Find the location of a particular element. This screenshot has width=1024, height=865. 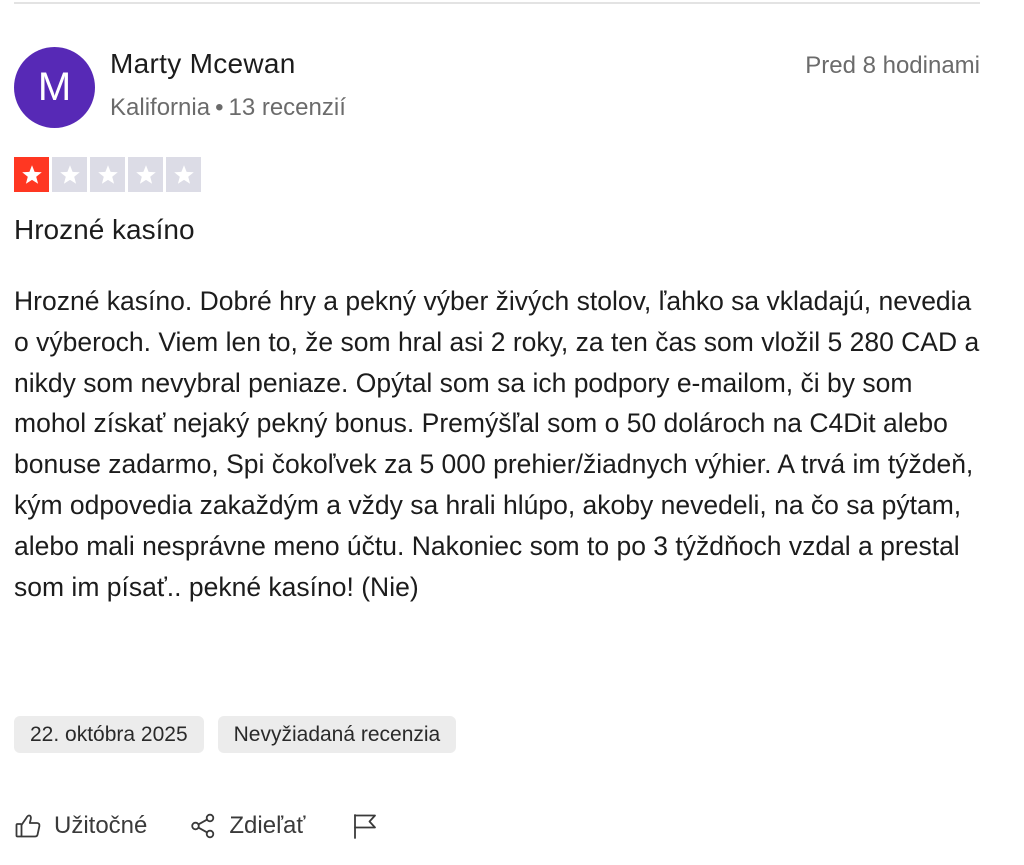

star-filled is located at coordinates (31, 174).